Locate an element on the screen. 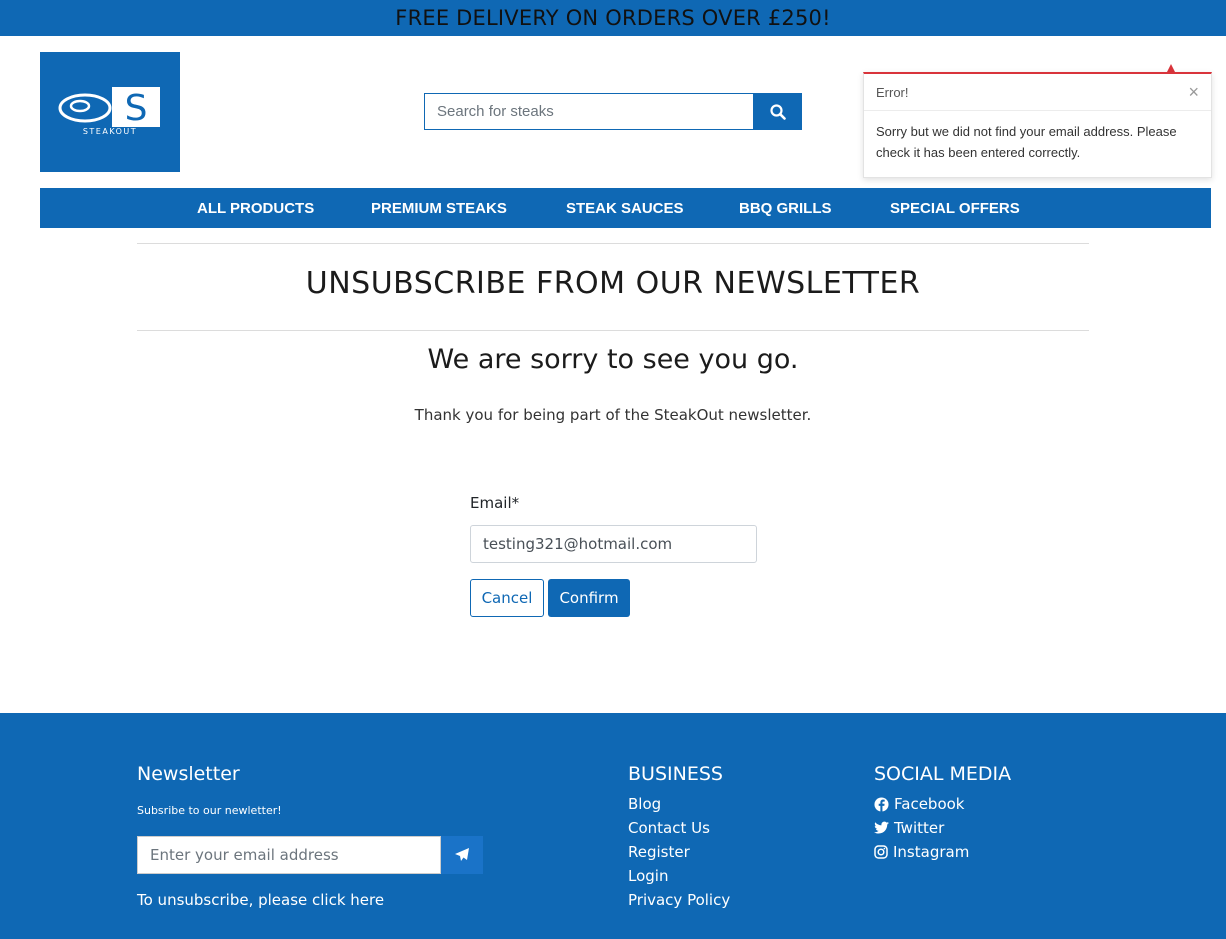 The width and height of the screenshot is (1226, 939). social-link-twitter: Twitter is located at coordinates (909, 828).